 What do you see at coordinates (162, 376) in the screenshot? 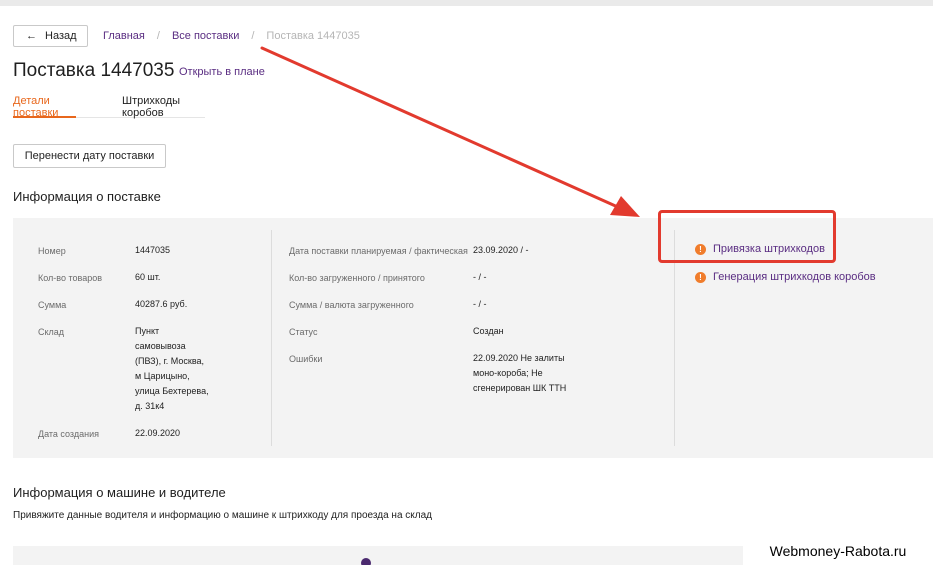
I see `warehouse-line: м Царицыно,` at bounding box center [162, 376].